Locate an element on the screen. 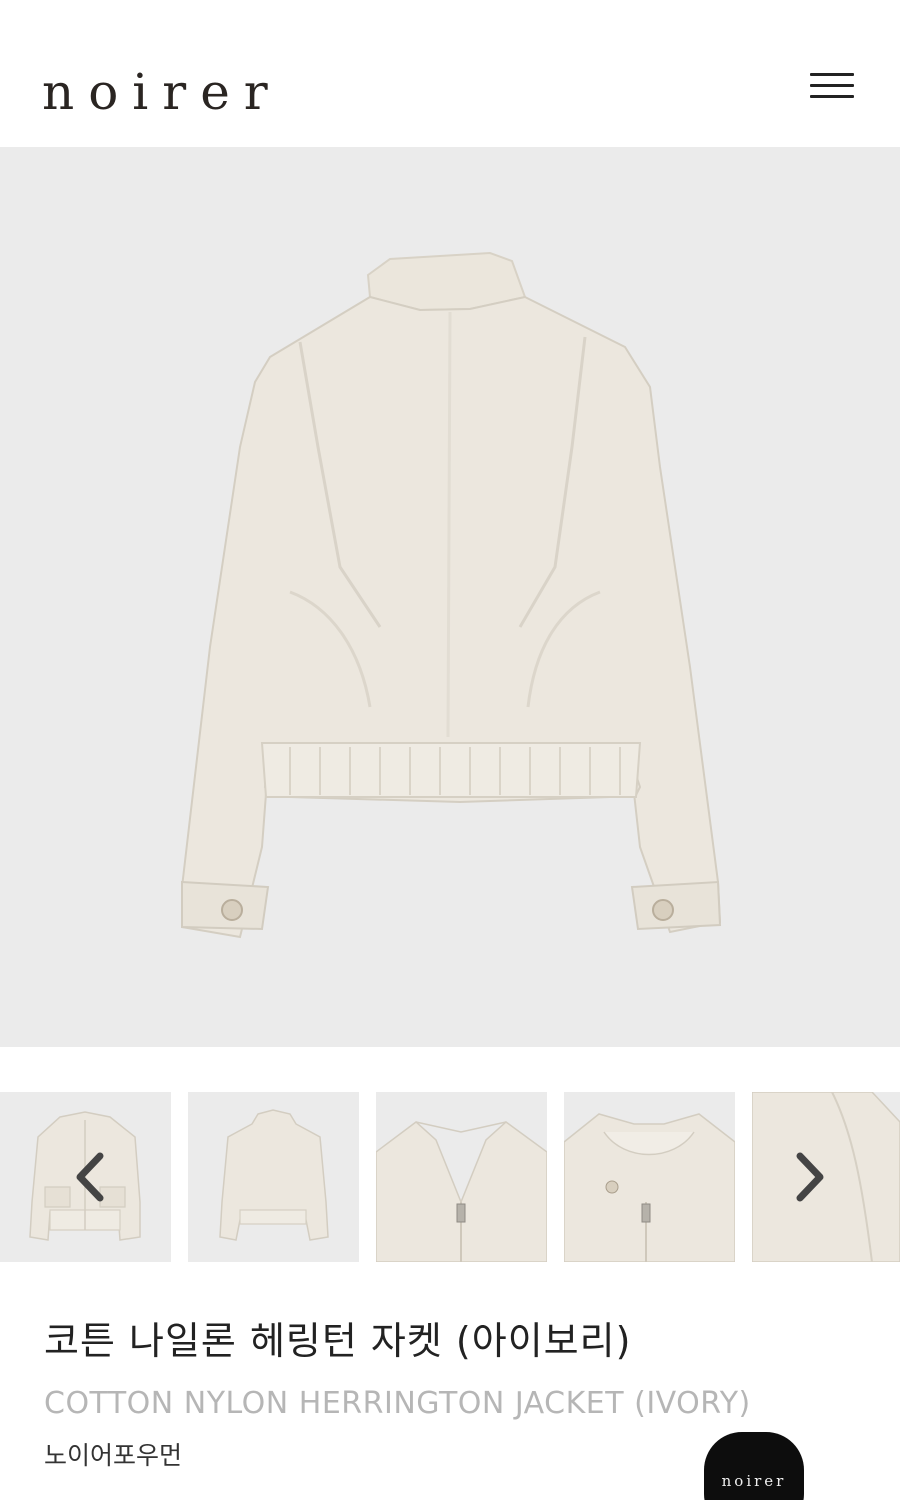  hamburger-menu-icon is located at coordinates (832, 87).